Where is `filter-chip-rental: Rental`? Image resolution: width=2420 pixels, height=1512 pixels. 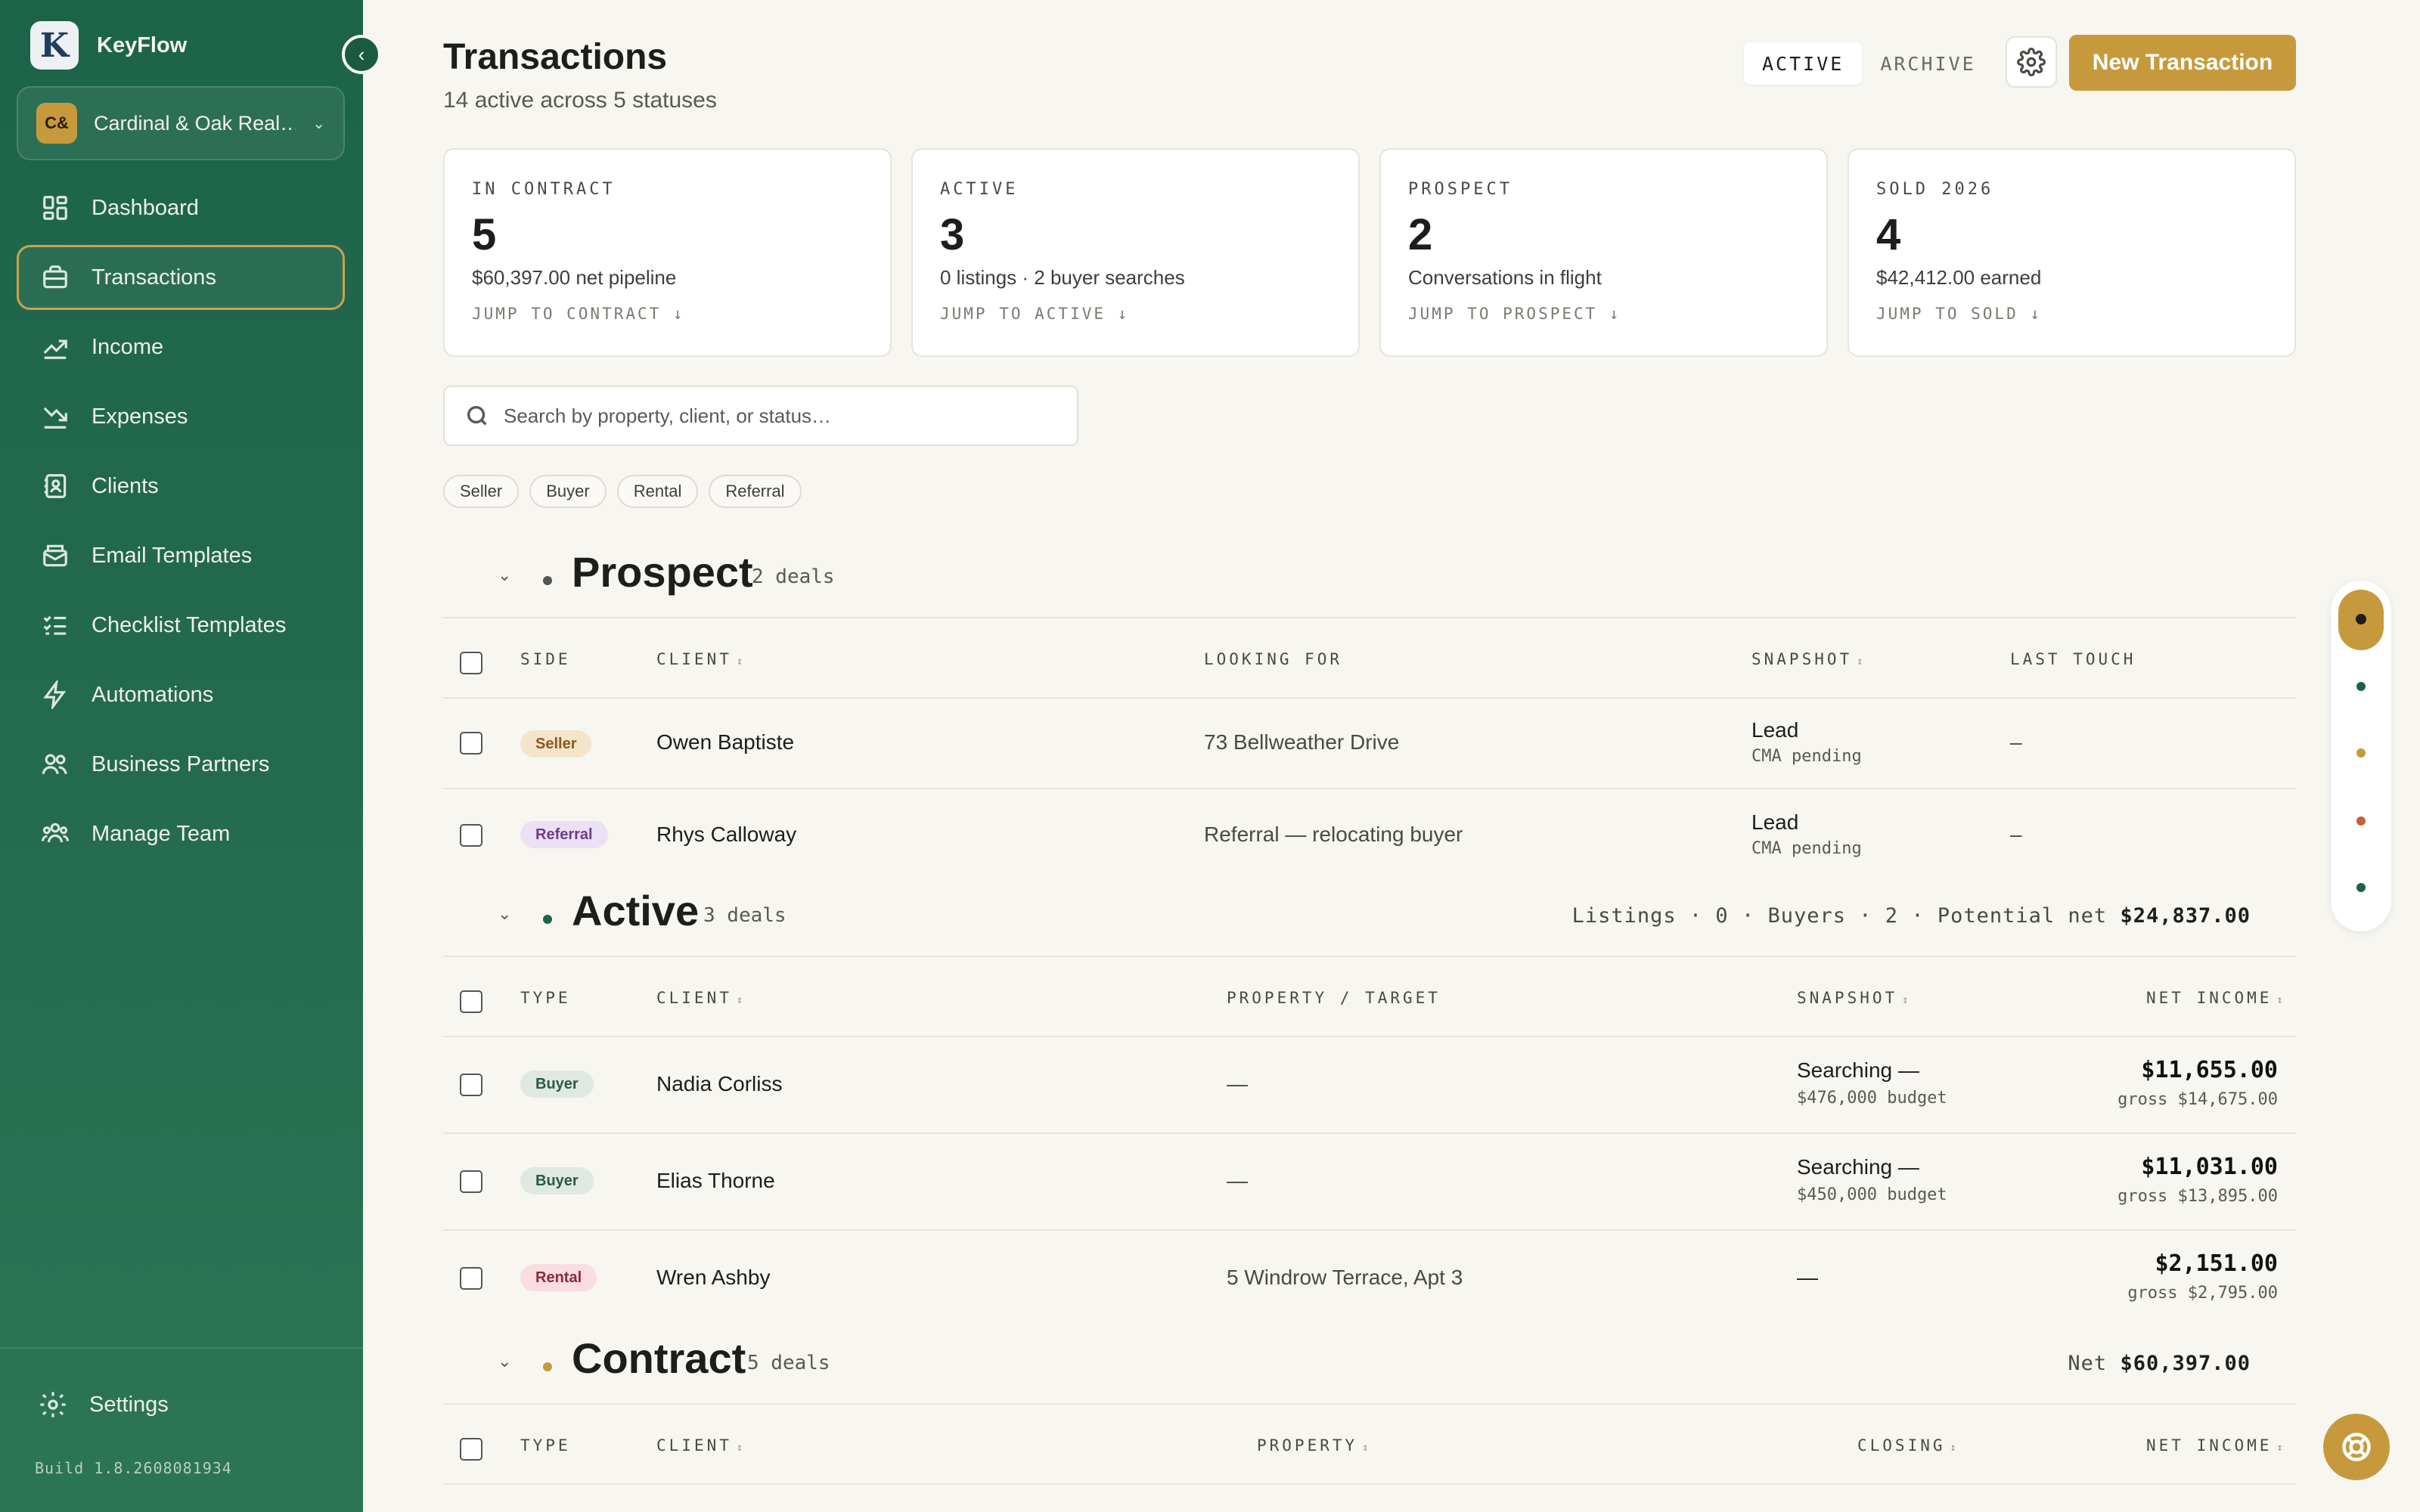 filter-chip-rental: Rental is located at coordinates (657, 491).